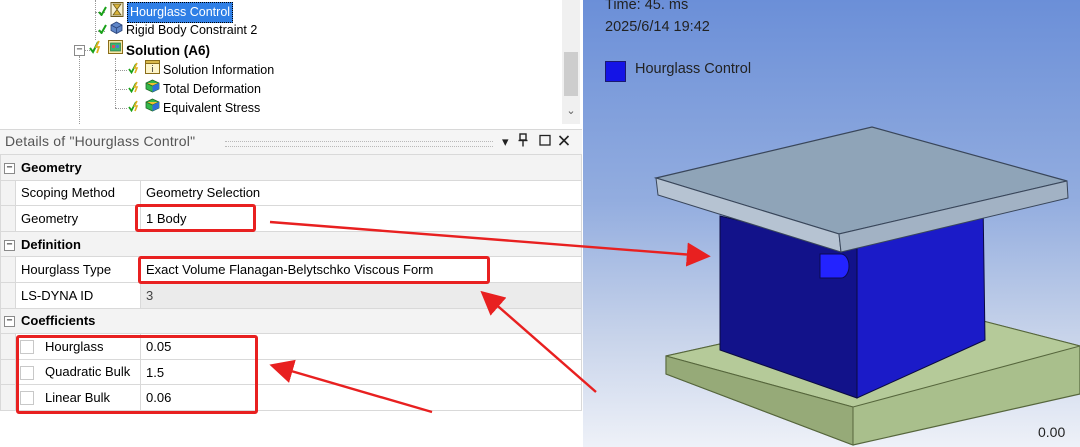 The height and width of the screenshot is (447, 1080). I want to click on property-value-readonly: 3, so click(361, 295).